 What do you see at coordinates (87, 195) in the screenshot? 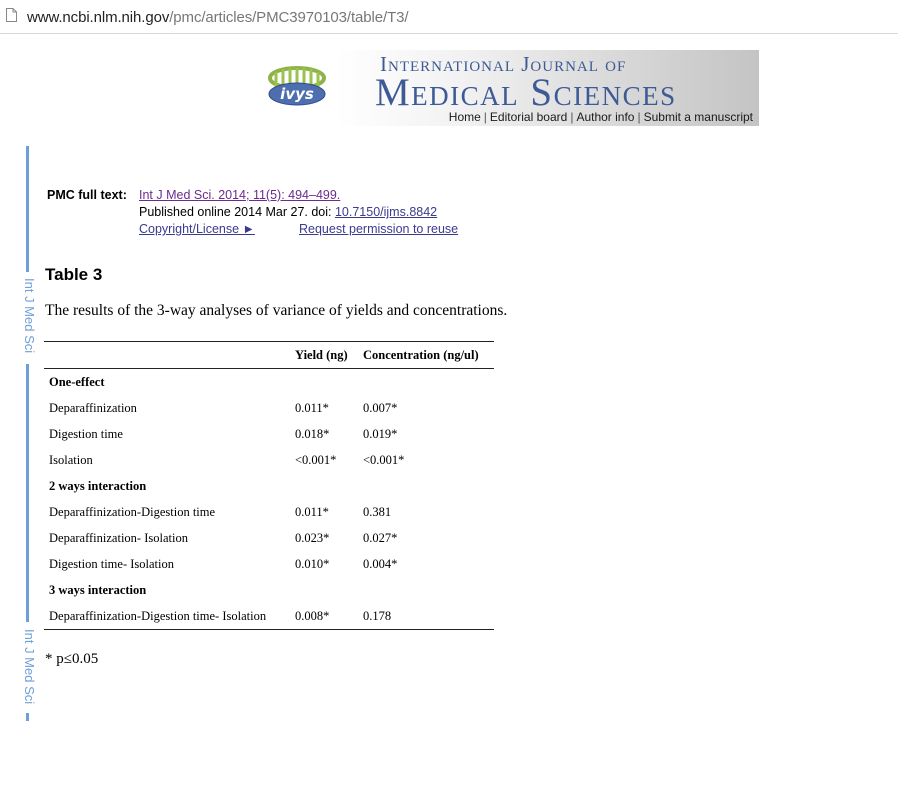
I see `pmc-label: PMC full text:` at bounding box center [87, 195].